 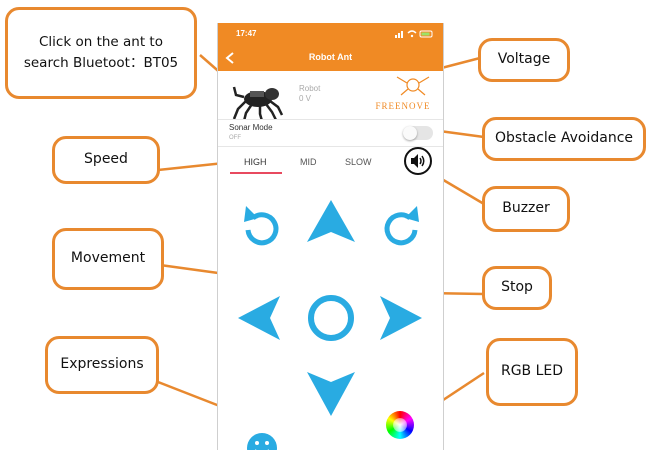 I want to click on status-icons, so click(x=414, y=34).